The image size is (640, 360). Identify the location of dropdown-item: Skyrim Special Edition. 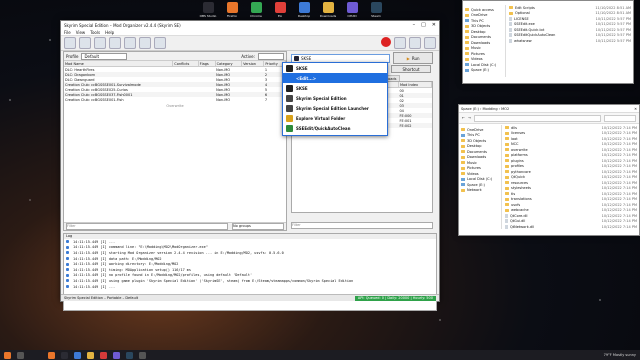
(335, 98).